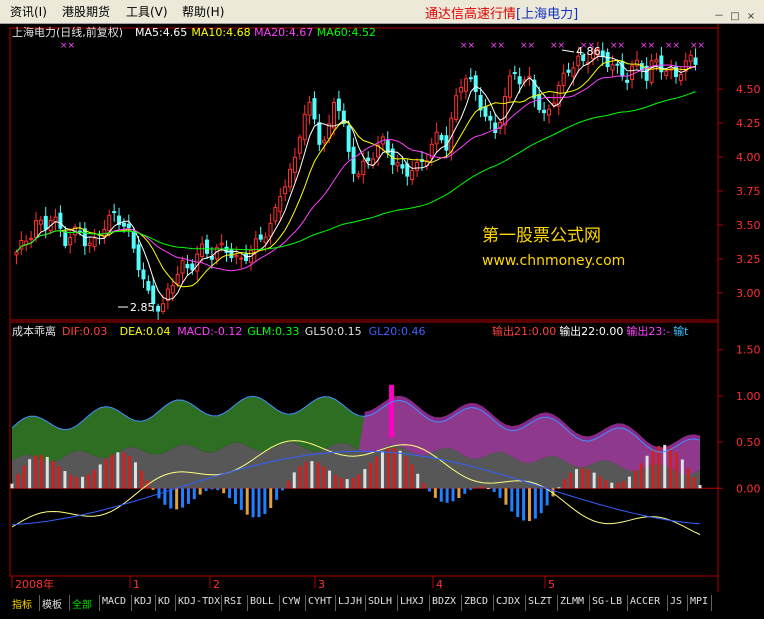 The image size is (764, 619). Describe the element at coordinates (471, 14) in the screenshot. I see `app-name: 通达信高速行情` at that location.